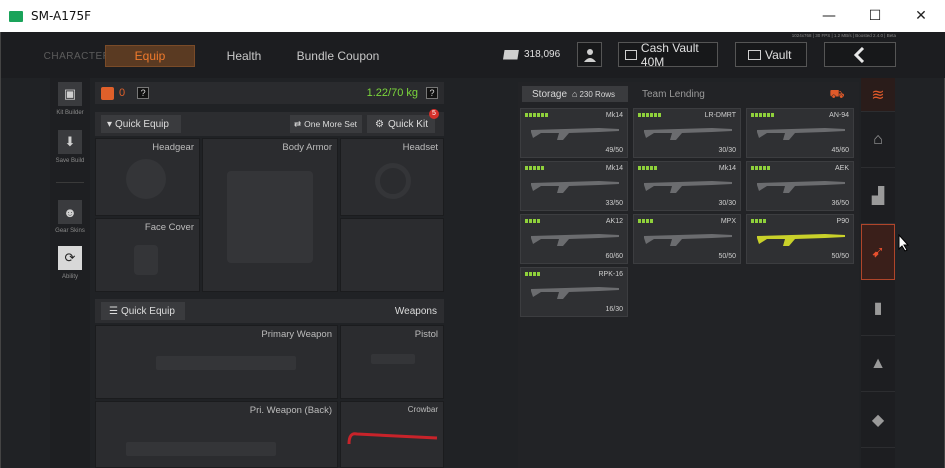  I want to click on cash-icon, so click(511, 54).